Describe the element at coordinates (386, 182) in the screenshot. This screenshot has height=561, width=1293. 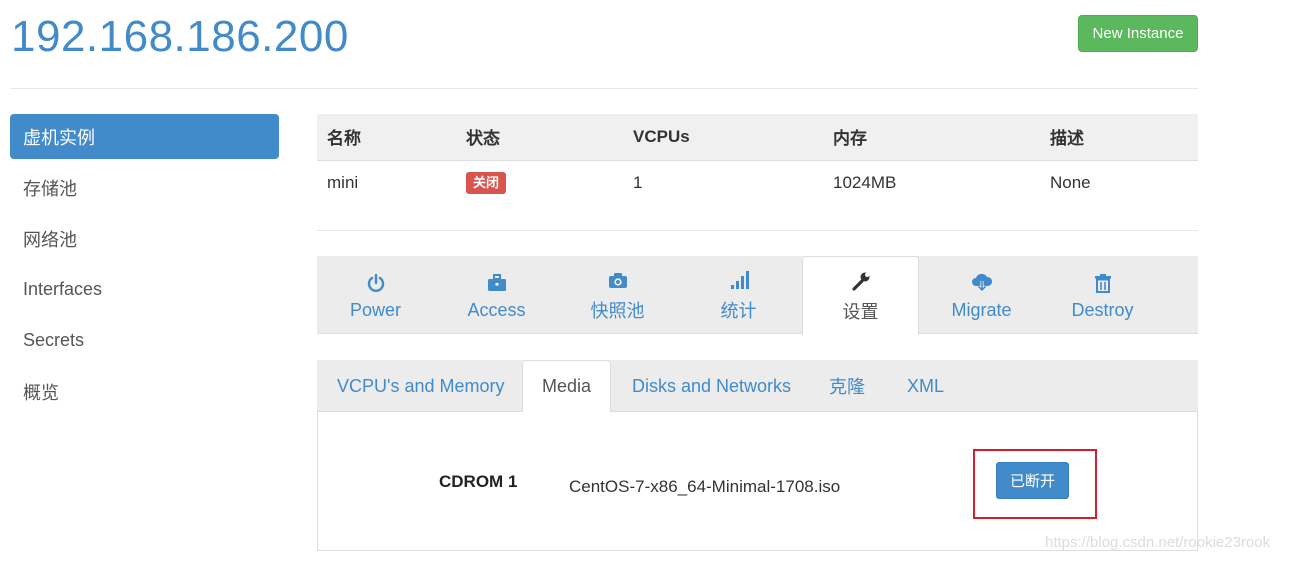
I see `instance-name: mini` at that location.